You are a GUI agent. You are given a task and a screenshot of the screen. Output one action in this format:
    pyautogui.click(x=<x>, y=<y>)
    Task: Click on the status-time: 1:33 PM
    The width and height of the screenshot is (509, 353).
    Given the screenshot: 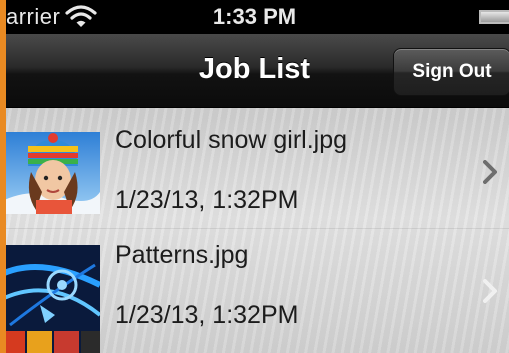 What is the action you would take?
    pyautogui.click(x=254, y=16)
    